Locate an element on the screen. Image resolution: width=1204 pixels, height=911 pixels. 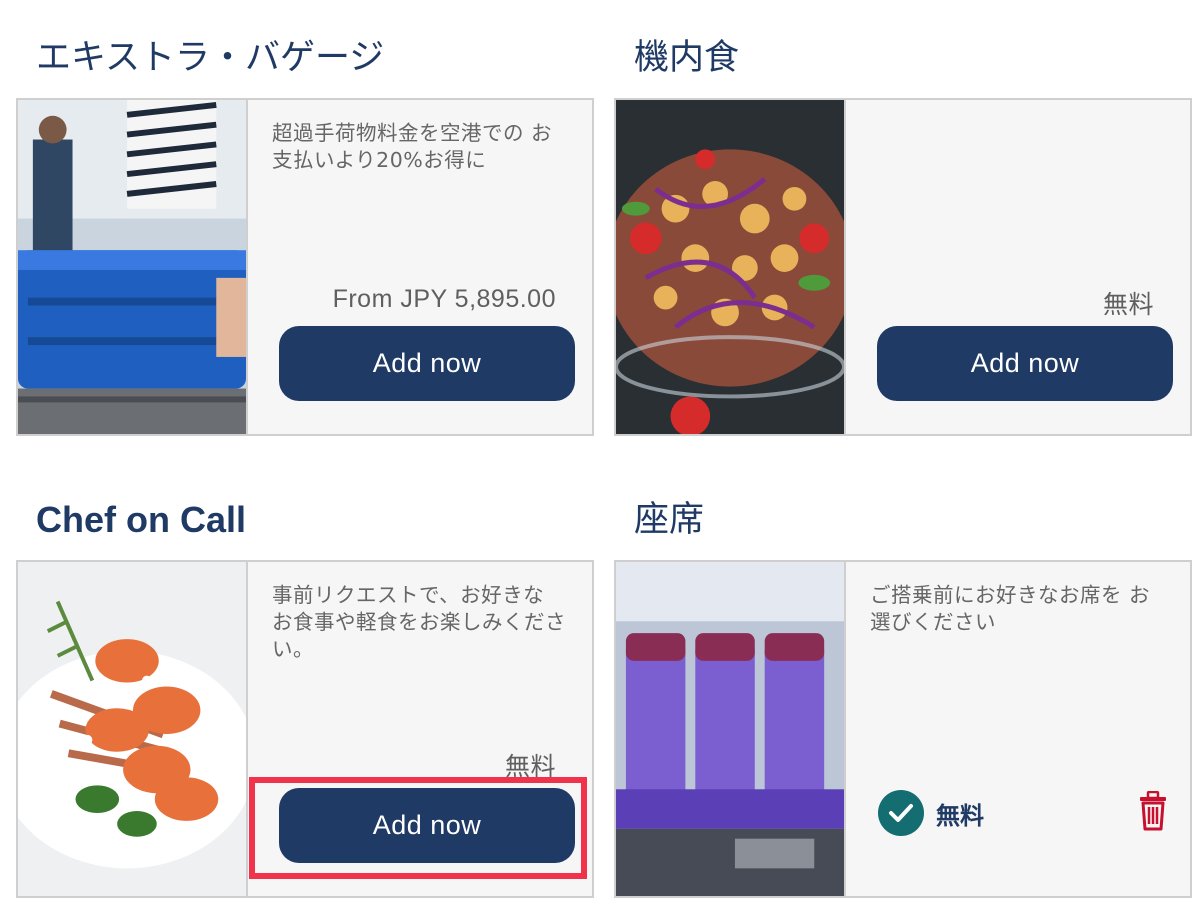
seat-description: ご搭乗前にお好きなお席を お選びください is located at coordinates (1010, 608).